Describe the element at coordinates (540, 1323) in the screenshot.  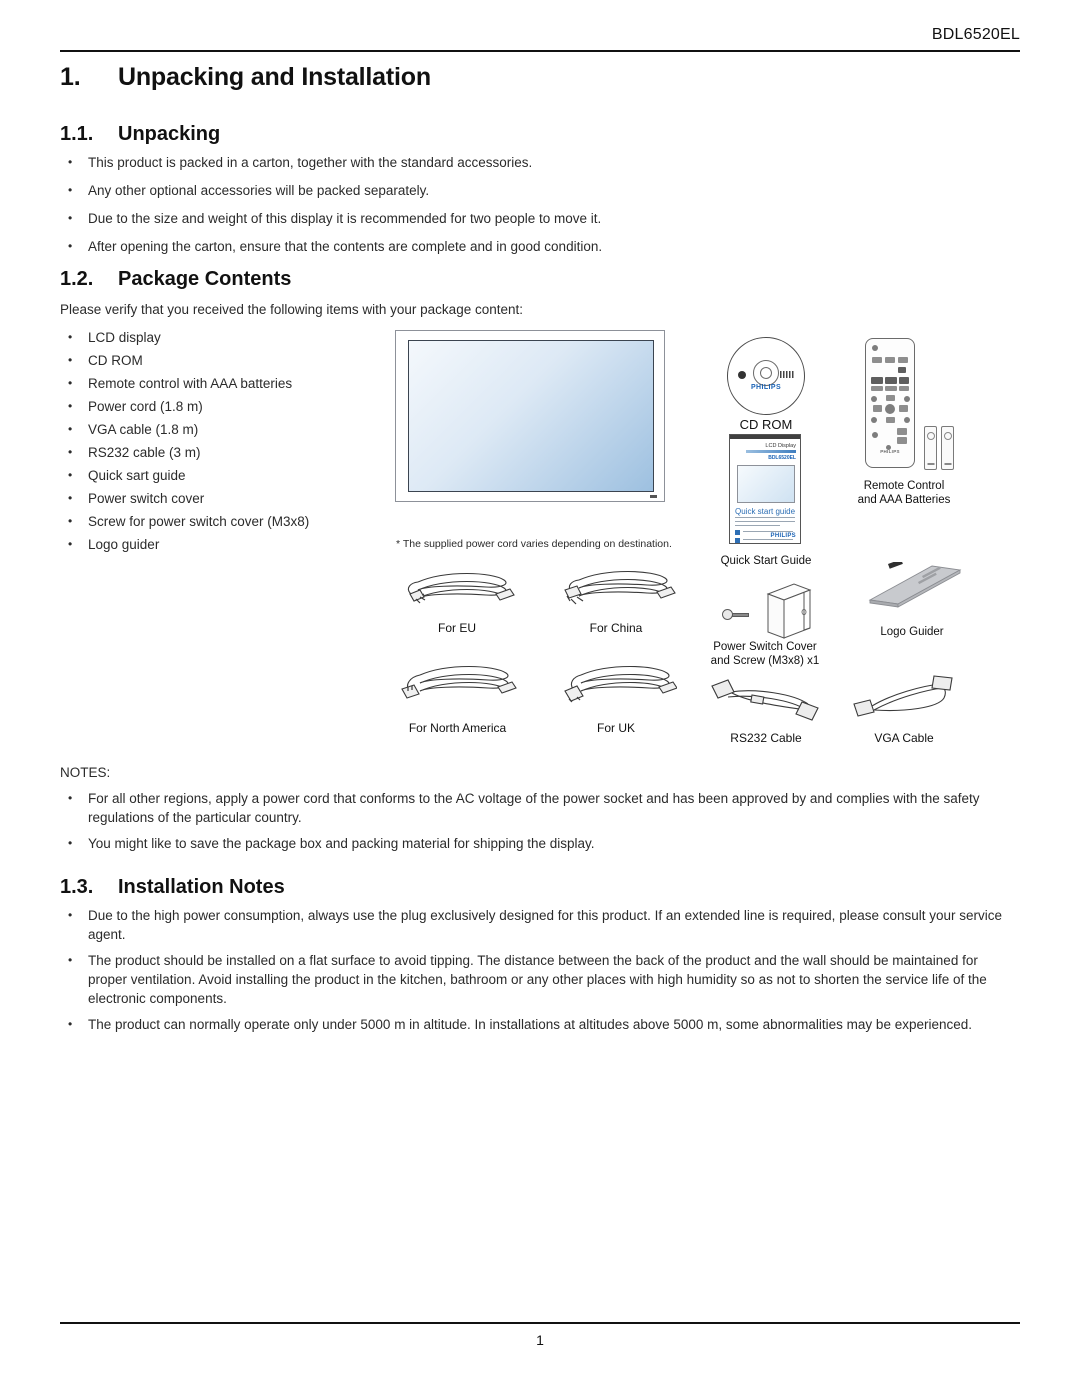
I see `footer-rule` at that location.